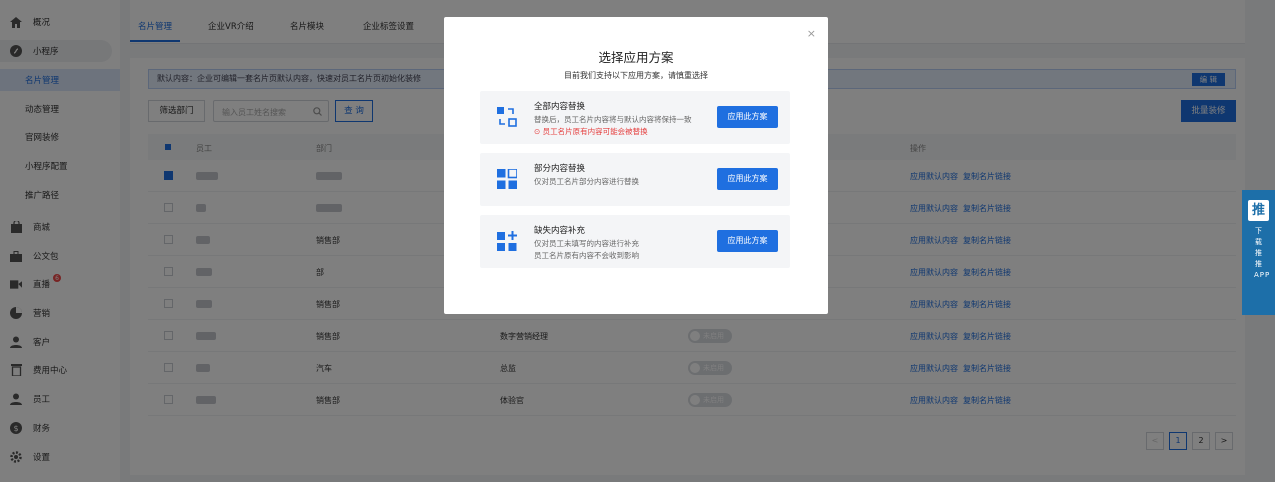 The image size is (1275, 482). What do you see at coordinates (1262, 253) in the screenshot?
I see `download-app-text: 下载推推APP` at bounding box center [1262, 253].